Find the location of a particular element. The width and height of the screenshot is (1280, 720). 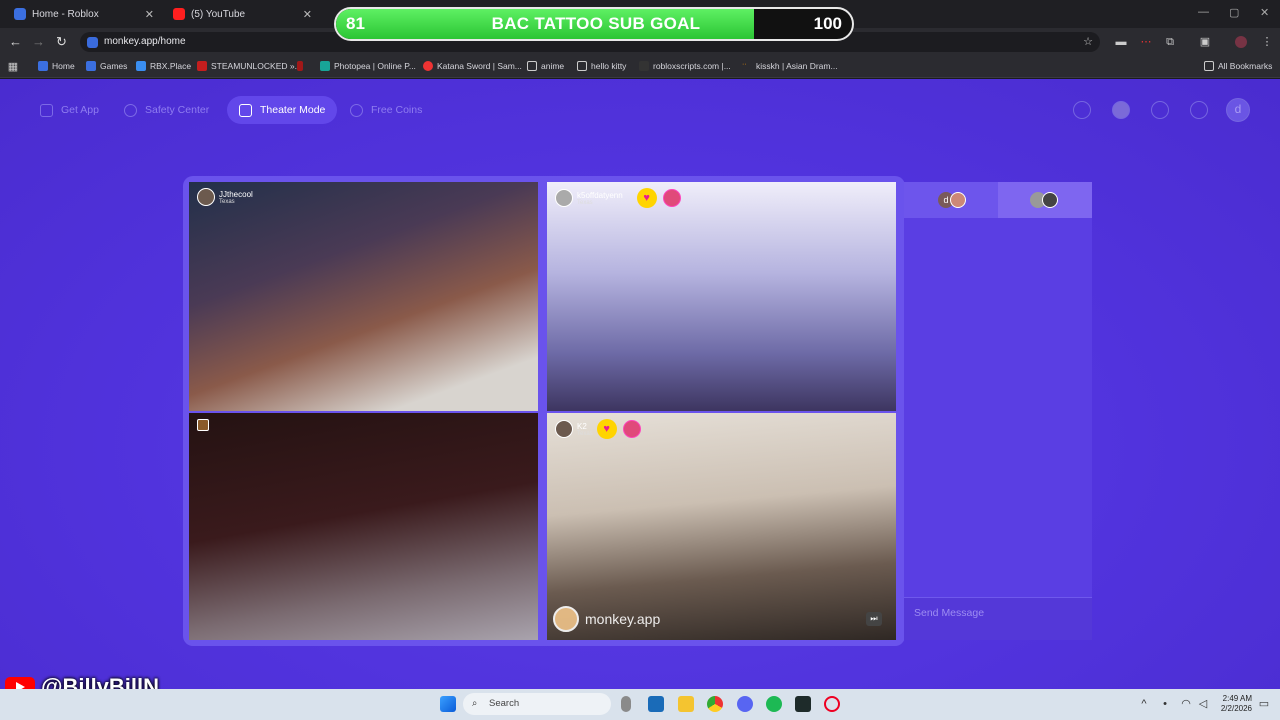

bookmark-label: All Bookmarks is located at coordinates (1245, 66).